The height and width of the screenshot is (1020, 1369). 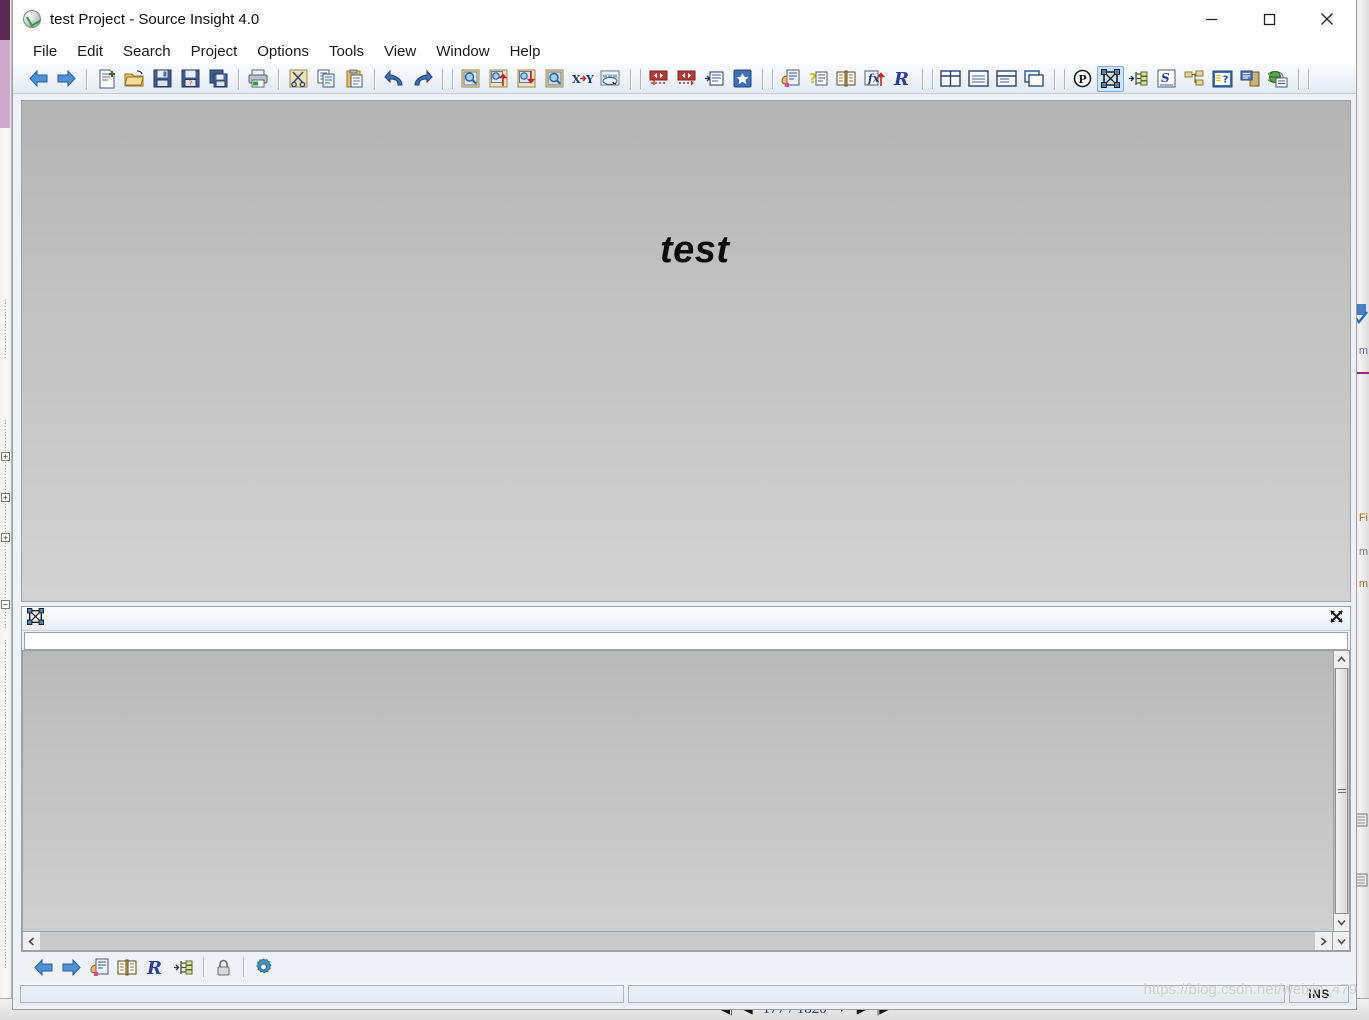 What do you see at coordinates (658, 79) in the screenshot?
I see `jump-back-icon` at bounding box center [658, 79].